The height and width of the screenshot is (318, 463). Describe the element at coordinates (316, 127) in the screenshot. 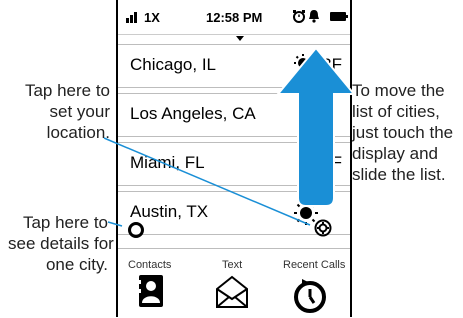

I see `scroll-up-arrow-icon` at that location.